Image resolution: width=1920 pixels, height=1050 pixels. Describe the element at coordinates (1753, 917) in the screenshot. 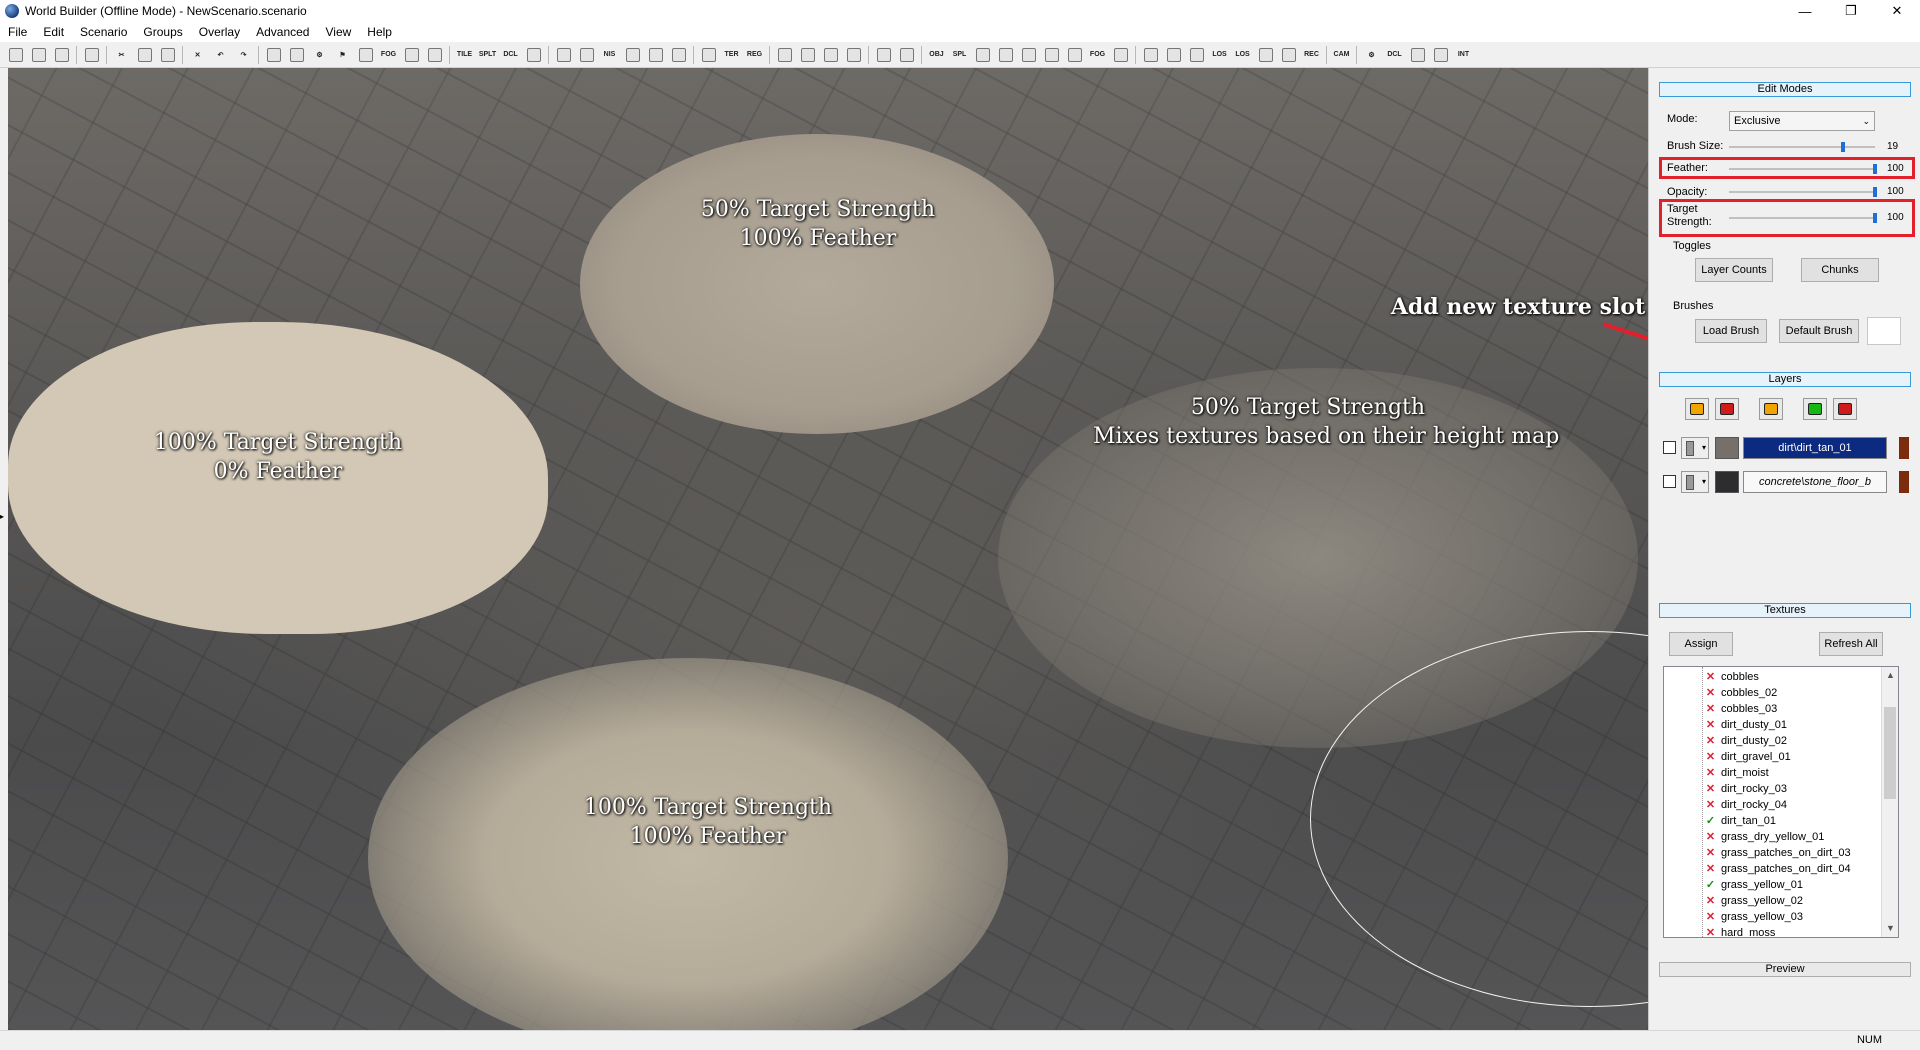

I see `texture-item: ✕ grass_yellow_03` at that location.